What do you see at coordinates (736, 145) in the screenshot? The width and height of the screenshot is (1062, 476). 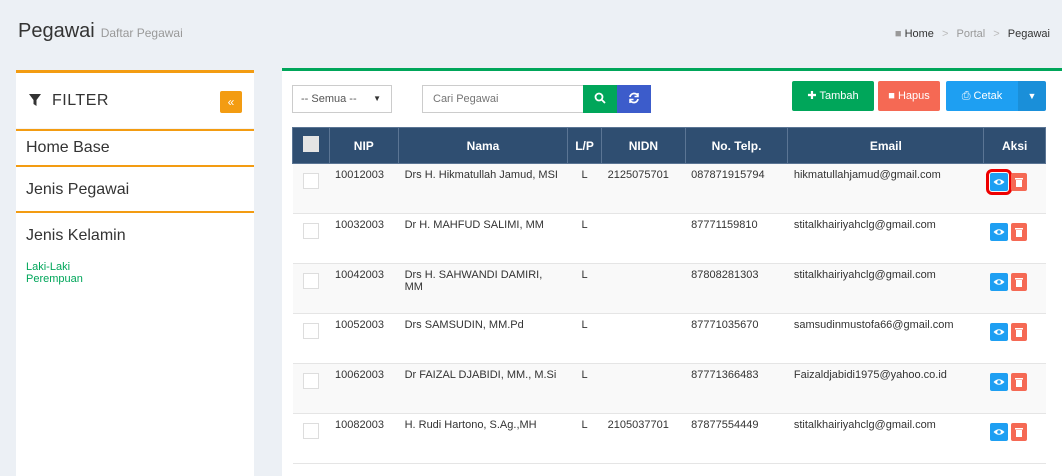 I see `column-header-telp: No. Telp.` at bounding box center [736, 145].